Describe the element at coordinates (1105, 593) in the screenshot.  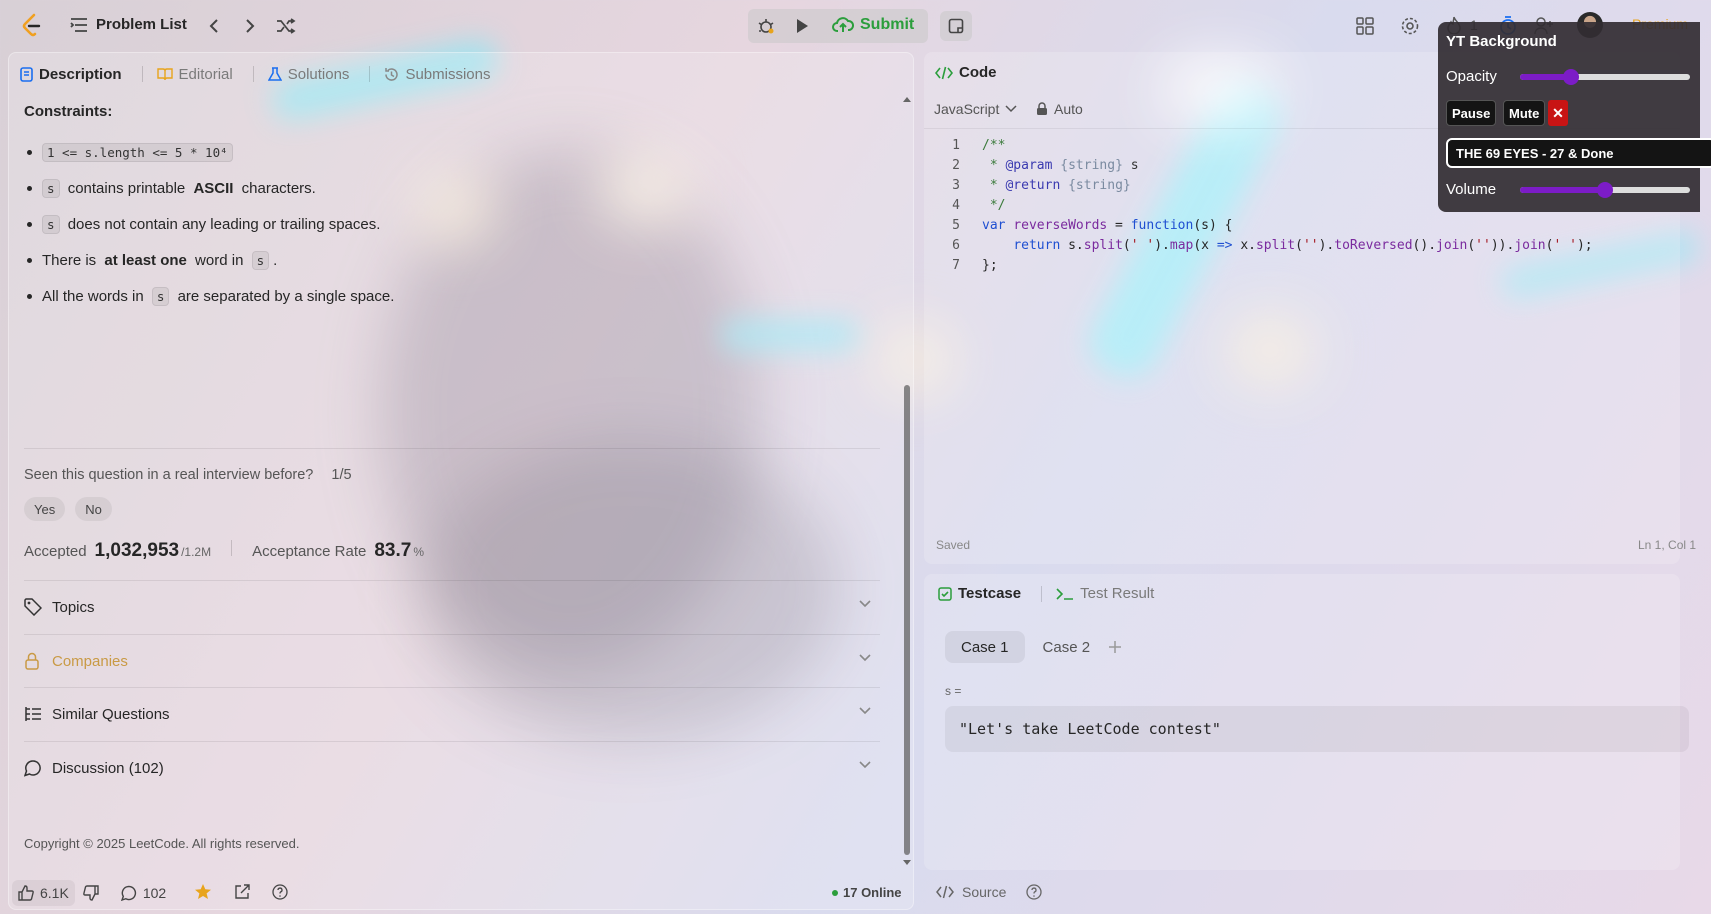
I see `tab-test-result: Test Result` at that location.